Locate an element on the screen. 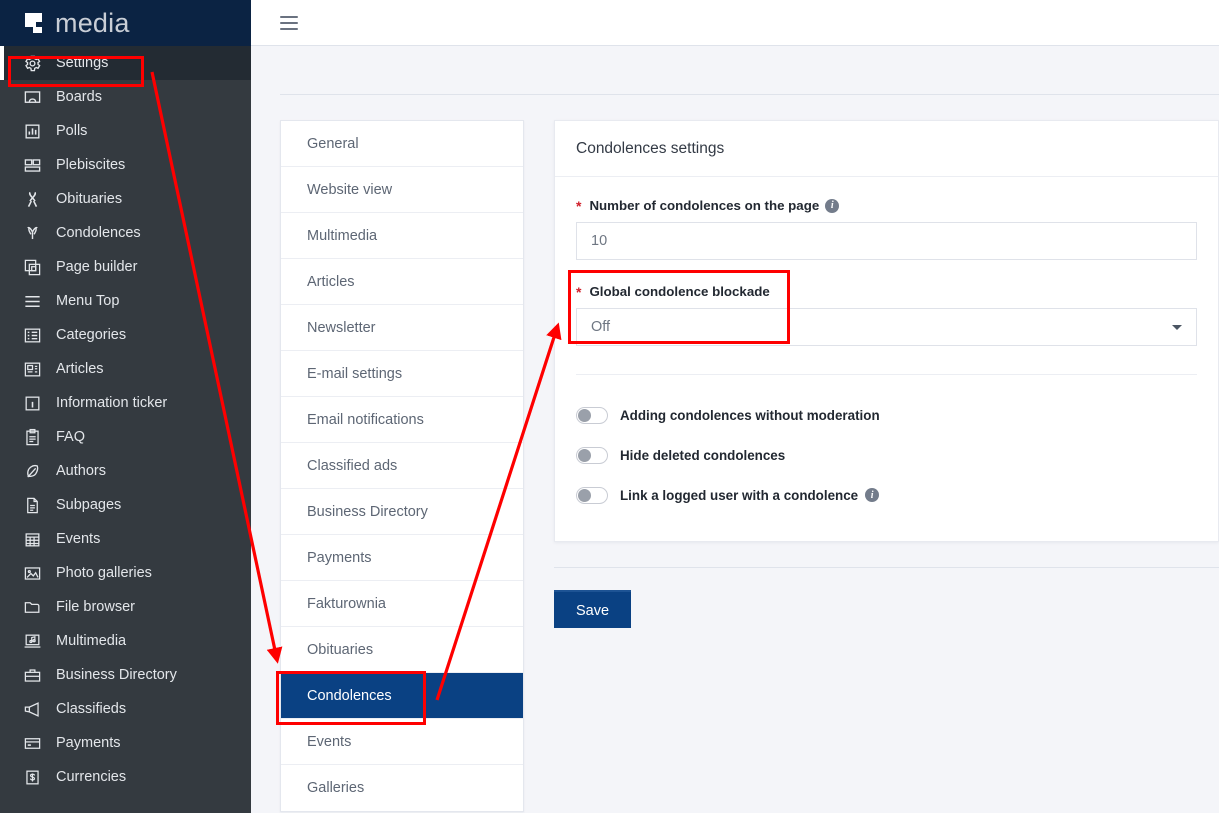 Image resolution: width=1219 pixels, height=813 pixels. panel-inner-divider is located at coordinates (886, 374).